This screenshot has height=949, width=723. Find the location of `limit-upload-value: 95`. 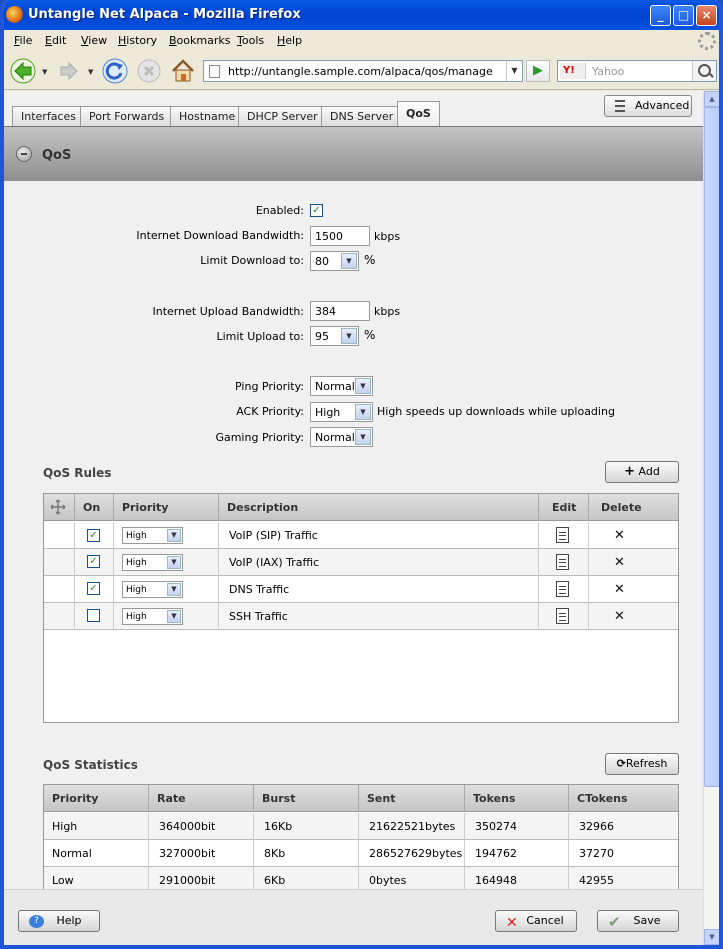

limit-upload-value: 95 is located at coordinates (322, 336).